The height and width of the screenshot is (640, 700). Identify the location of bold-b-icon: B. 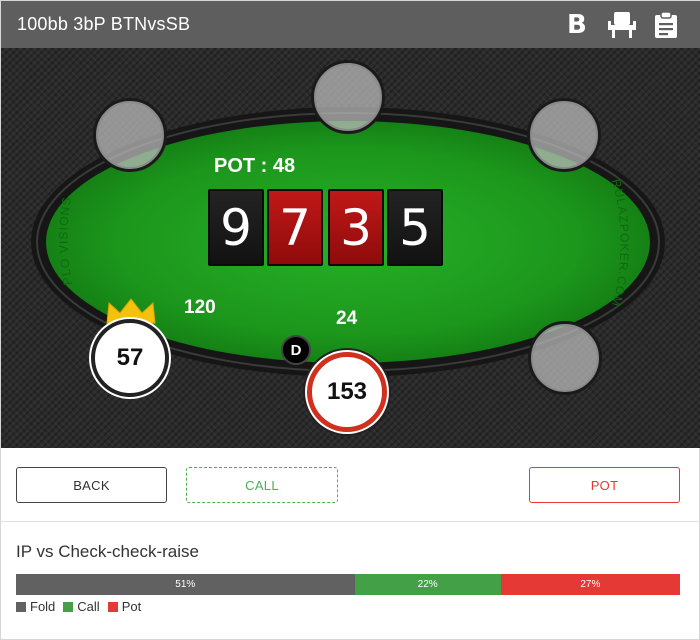
(580, 25).